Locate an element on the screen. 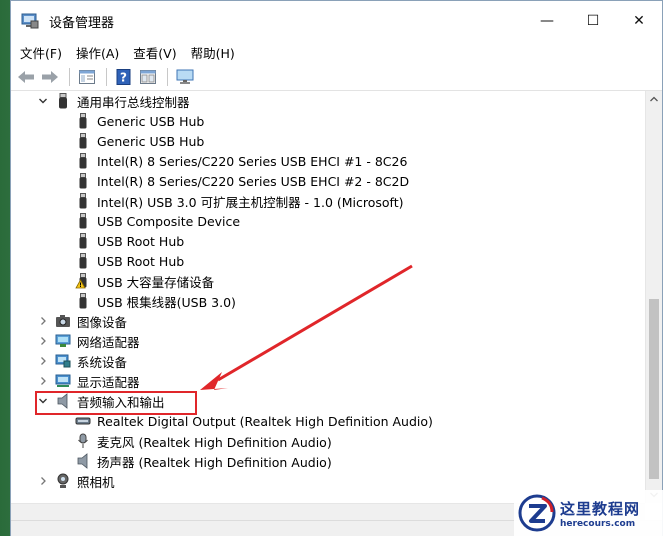 This screenshot has height=536, width=663. menu-view: 查看(V) is located at coordinates (154, 52).